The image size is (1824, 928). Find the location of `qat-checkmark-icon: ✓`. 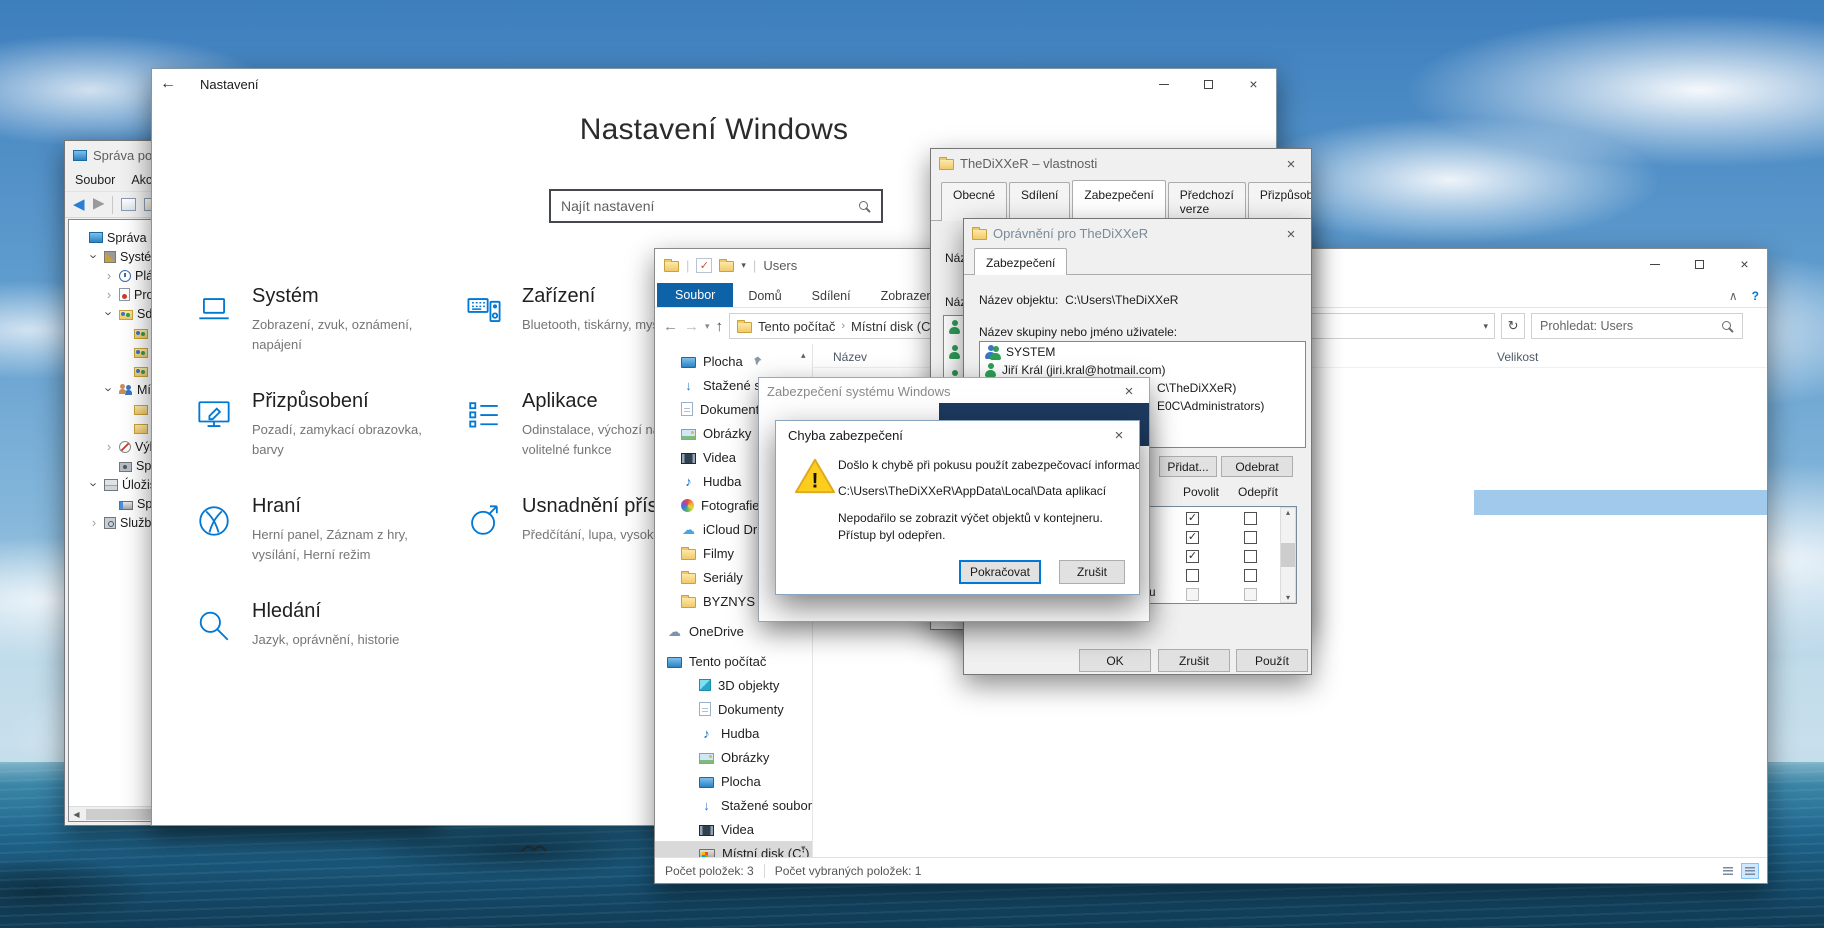

qat-checkmark-icon: ✓ is located at coordinates (704, 265).